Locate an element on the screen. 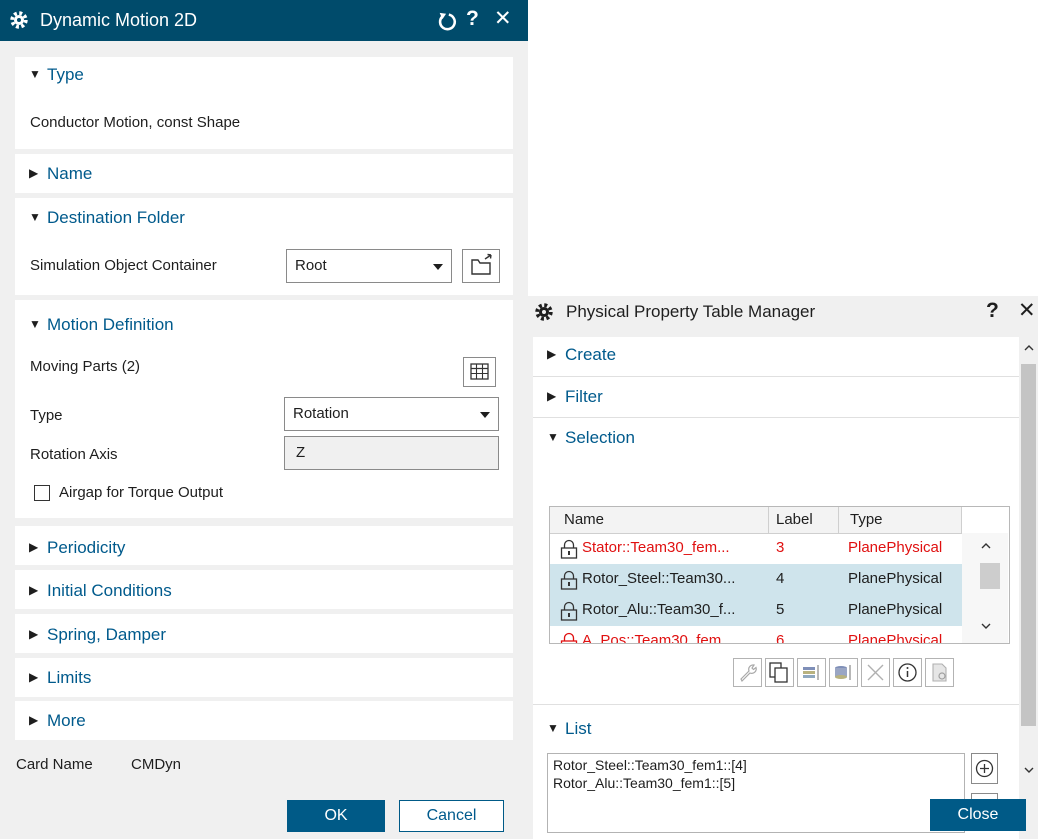  copy-button is located at coordinates (779, 672).